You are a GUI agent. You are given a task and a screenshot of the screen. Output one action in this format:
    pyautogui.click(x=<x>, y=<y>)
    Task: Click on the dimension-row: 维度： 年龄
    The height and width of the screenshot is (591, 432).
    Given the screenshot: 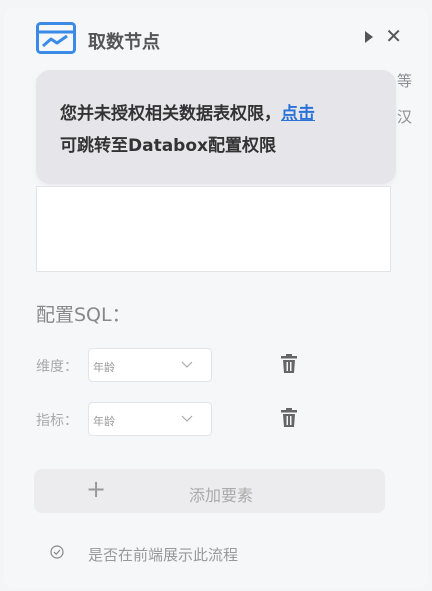 What is the action you would take?
    pyautogui.click(x=186, y=365)
    